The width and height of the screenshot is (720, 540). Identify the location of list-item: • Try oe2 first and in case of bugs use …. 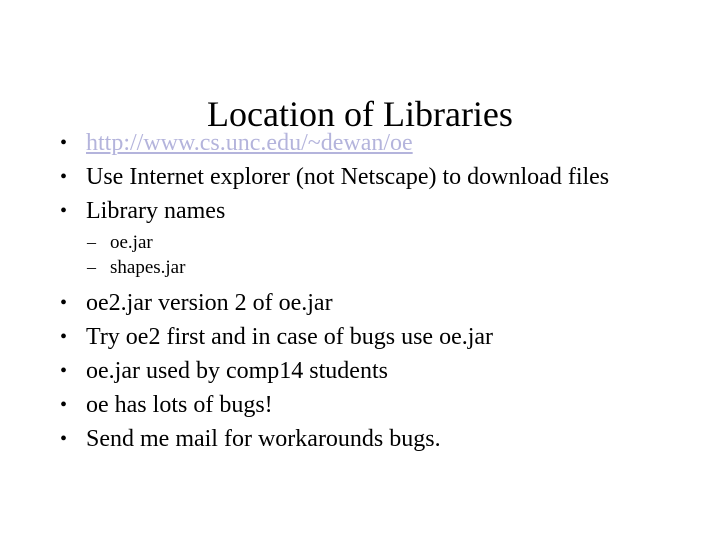
(360, 337).